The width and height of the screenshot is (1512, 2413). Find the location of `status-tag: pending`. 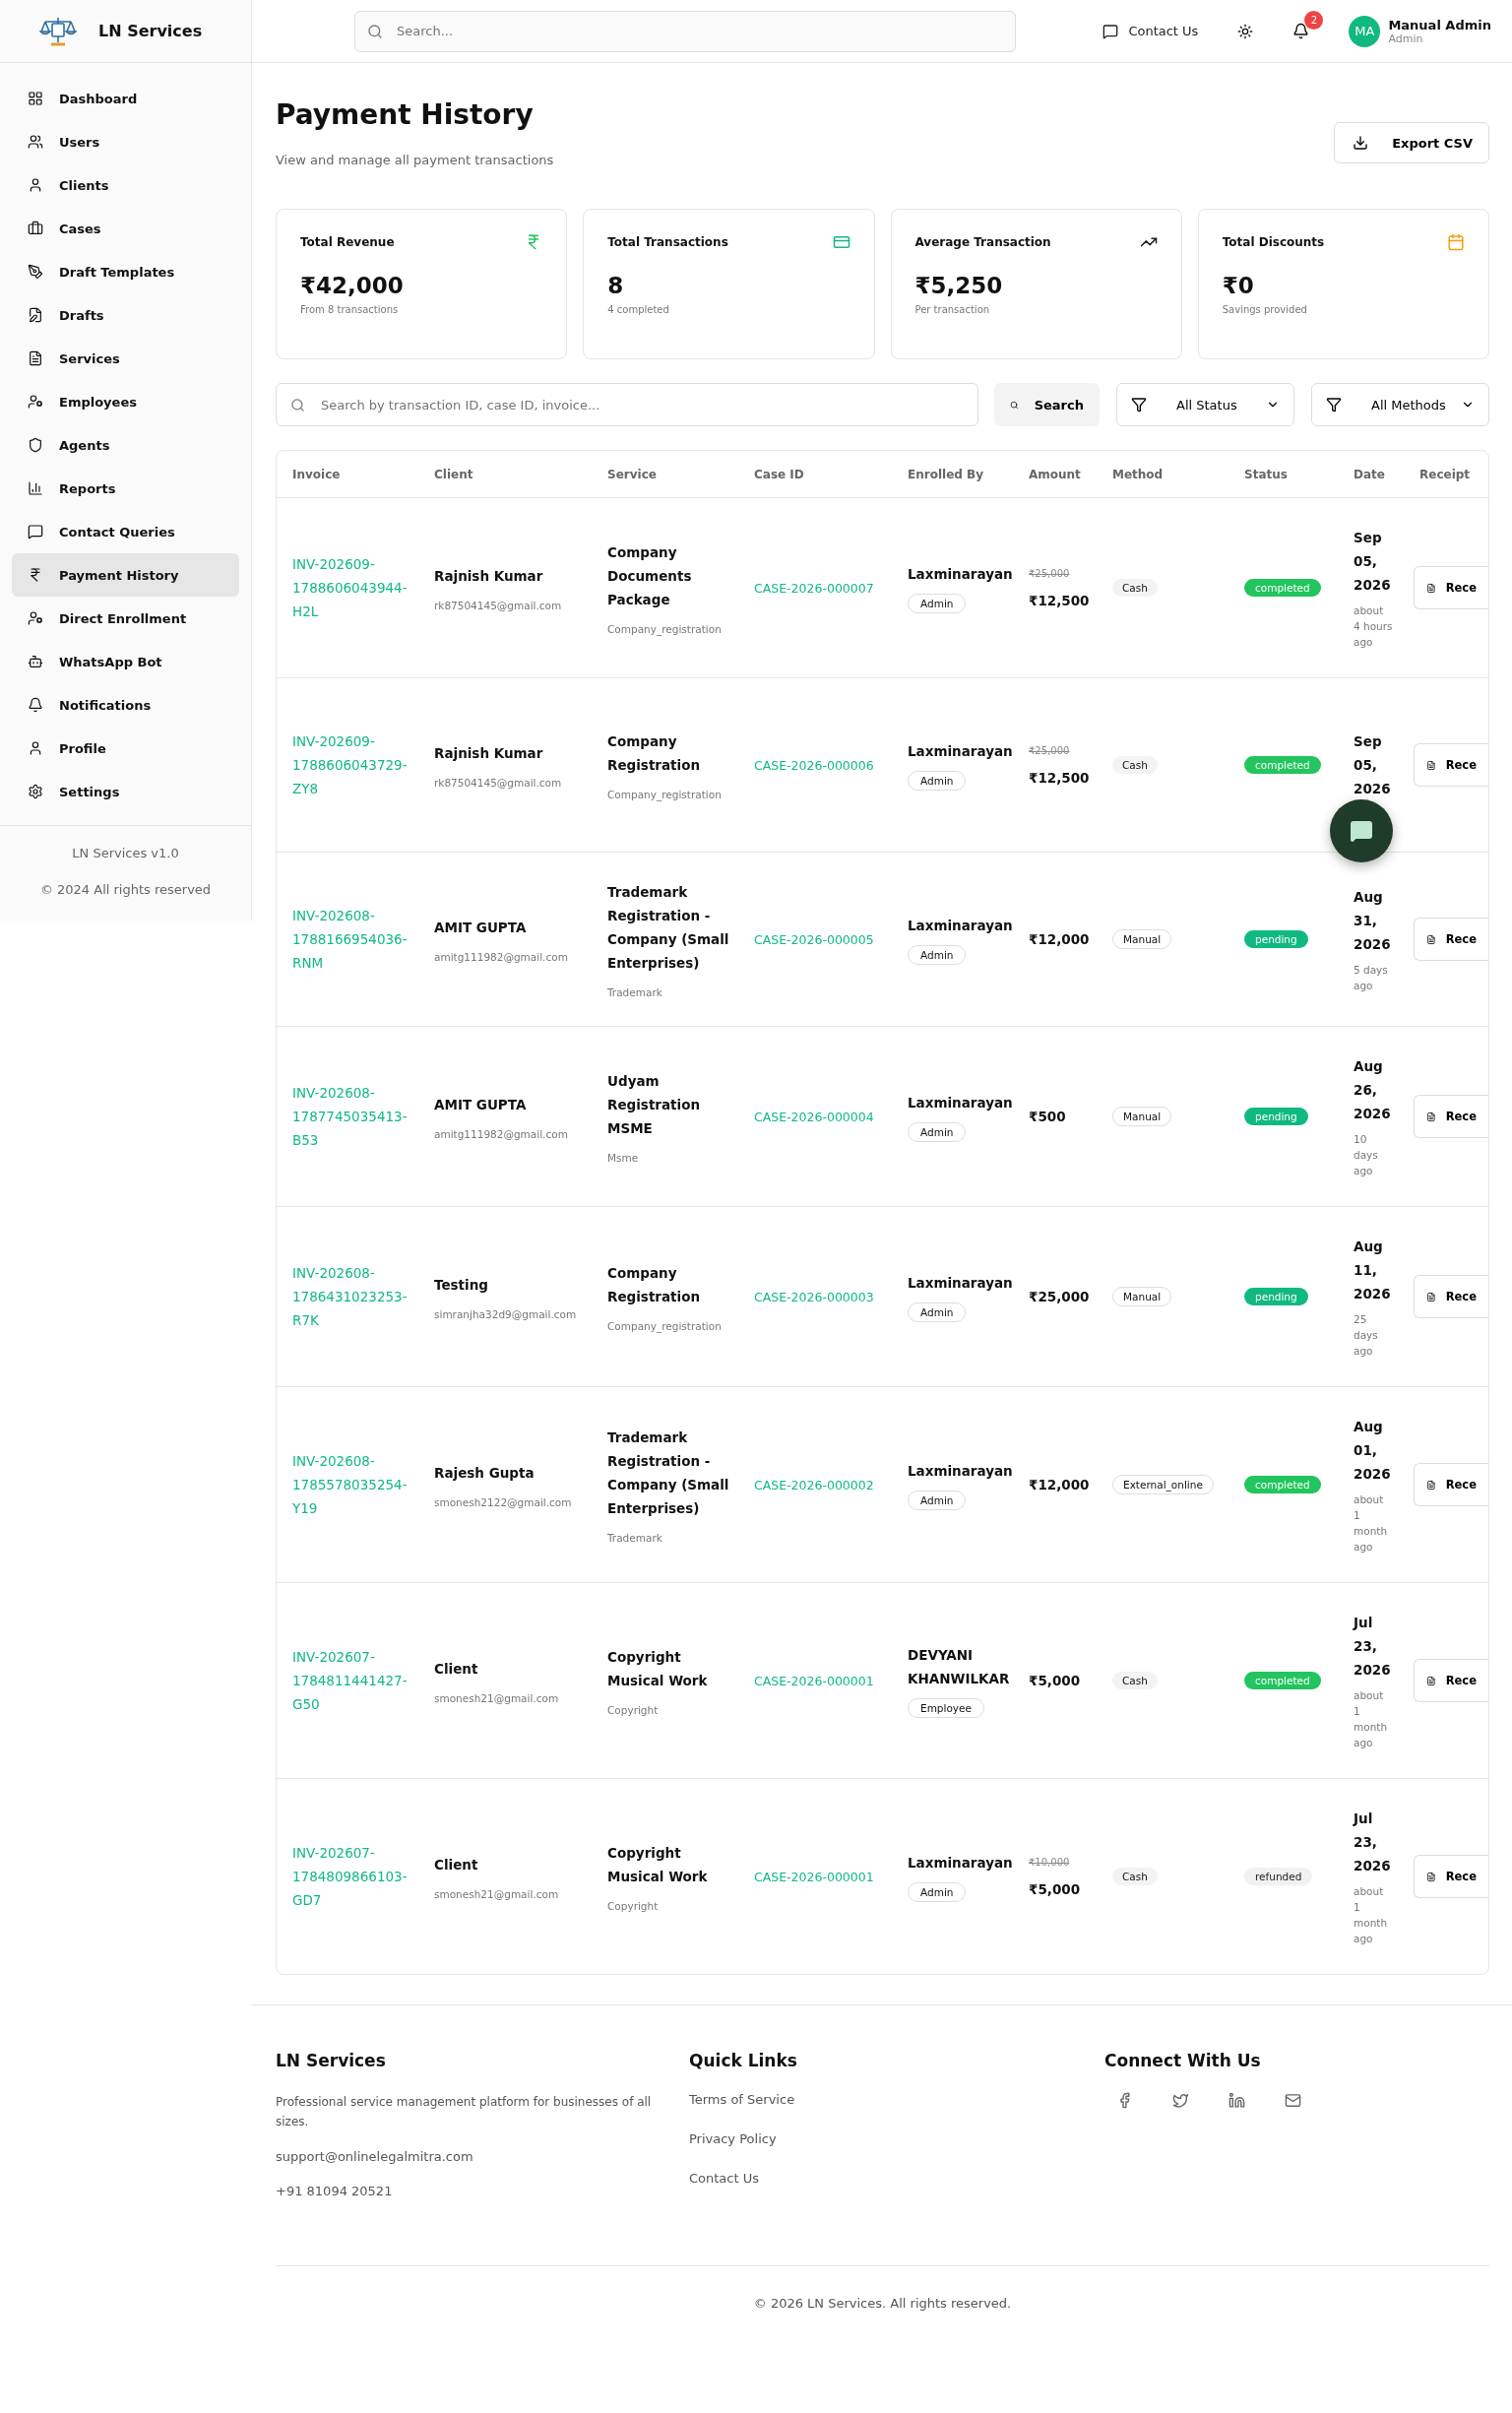

status-tag: pending is located at coordinates (1276, 939).